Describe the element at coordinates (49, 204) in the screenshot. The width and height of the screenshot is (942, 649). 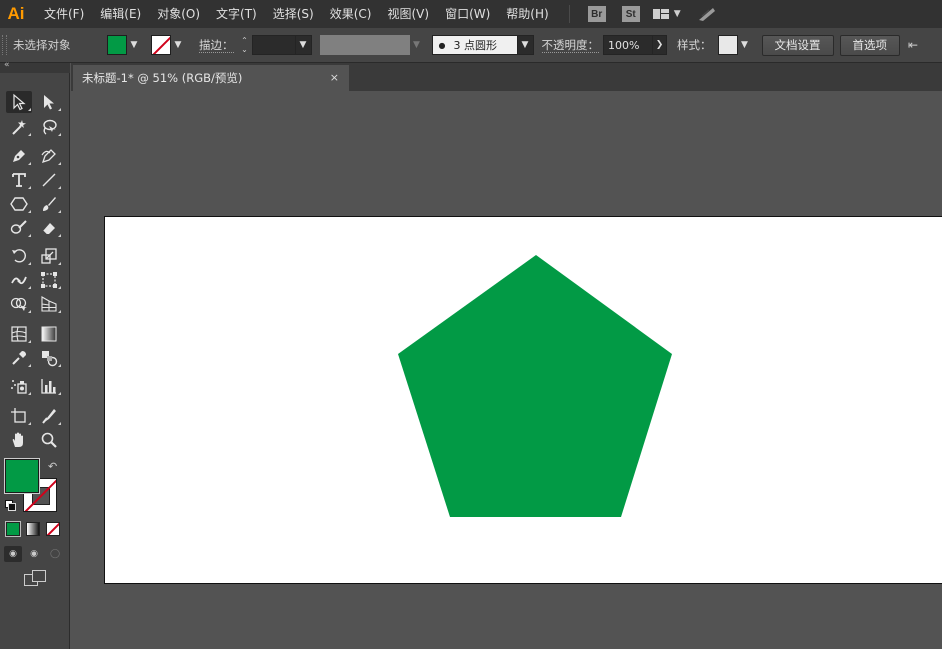
I see `paintbrush-tool` at that location.